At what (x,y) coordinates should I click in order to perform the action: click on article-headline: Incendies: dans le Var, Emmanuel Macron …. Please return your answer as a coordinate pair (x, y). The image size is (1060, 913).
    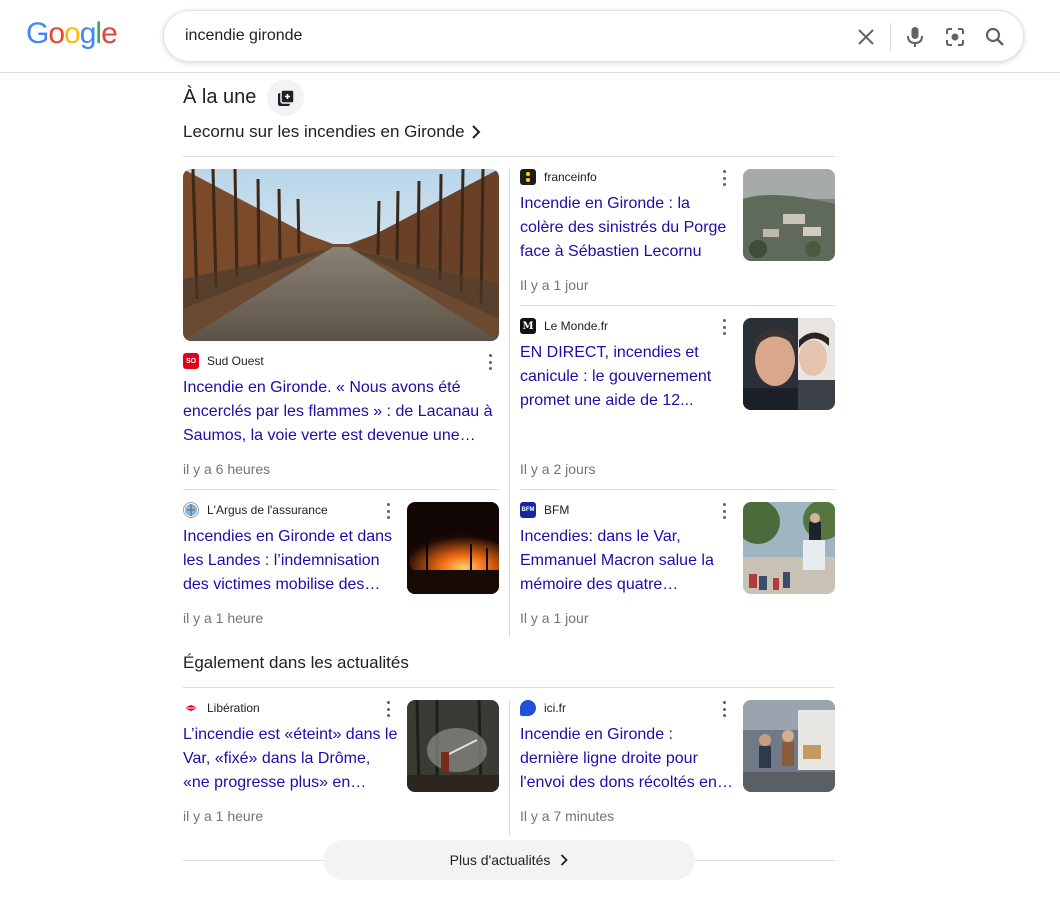
    Looking at the image, I should click on (627, 561).